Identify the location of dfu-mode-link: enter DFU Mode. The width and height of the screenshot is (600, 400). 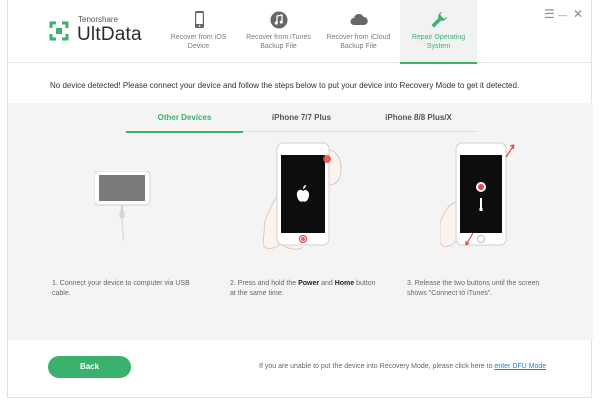
(520, 366).